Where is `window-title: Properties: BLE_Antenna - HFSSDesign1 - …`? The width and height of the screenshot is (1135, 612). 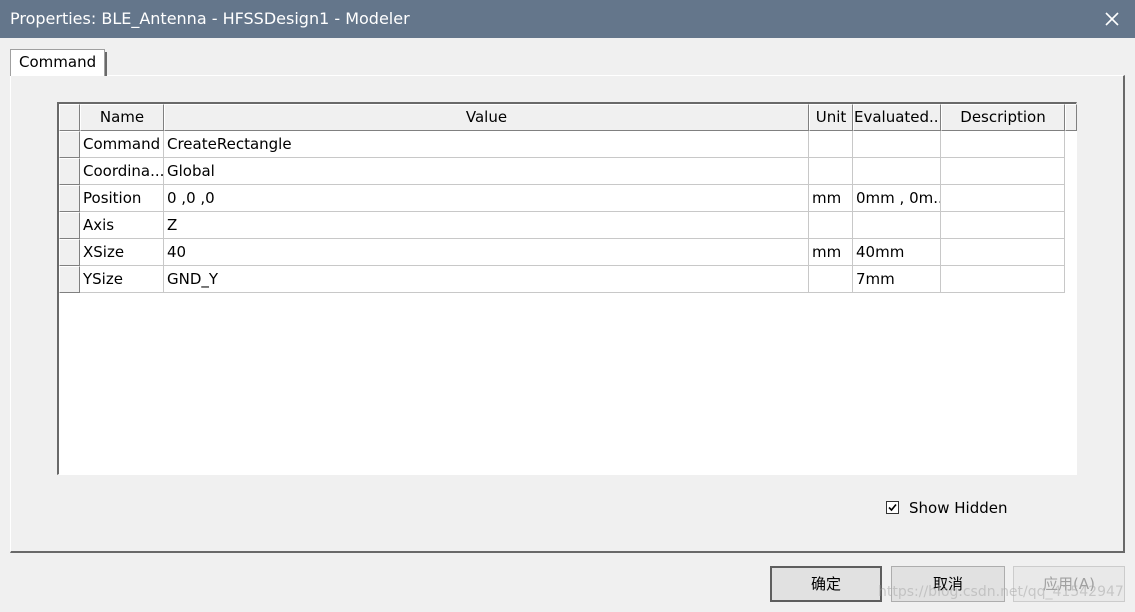
window-title: Properties: BLE_Antenna - HFSSDesign1 - … is located at coordinates (210, 18).